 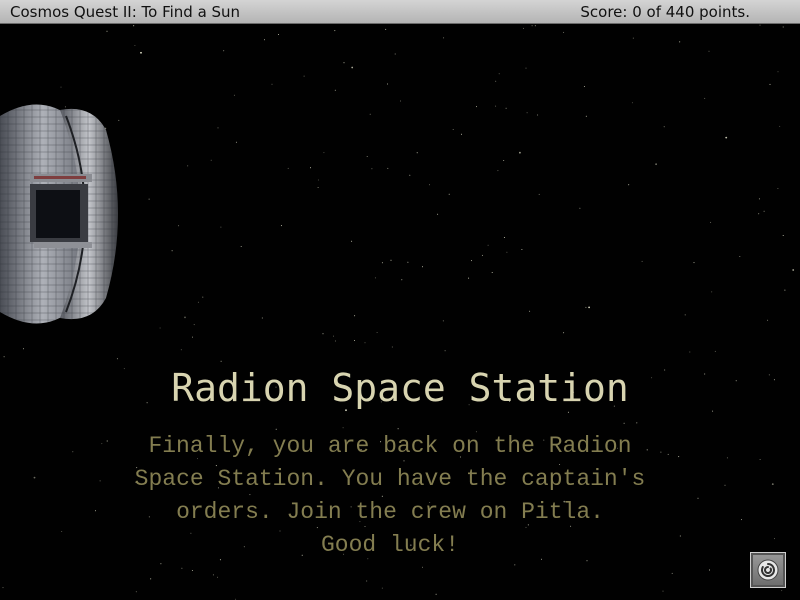 I want to click on narration-line: Finally, you are back on the Radion, so click(x=390, y=446).